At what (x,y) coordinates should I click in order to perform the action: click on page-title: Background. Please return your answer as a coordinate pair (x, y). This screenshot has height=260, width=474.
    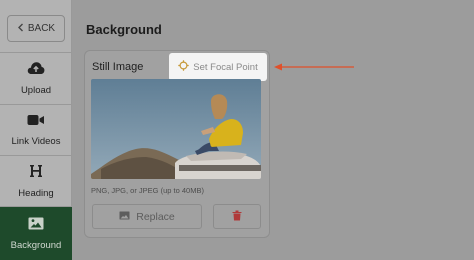
    Looking at the image, I should click on (124, 29).